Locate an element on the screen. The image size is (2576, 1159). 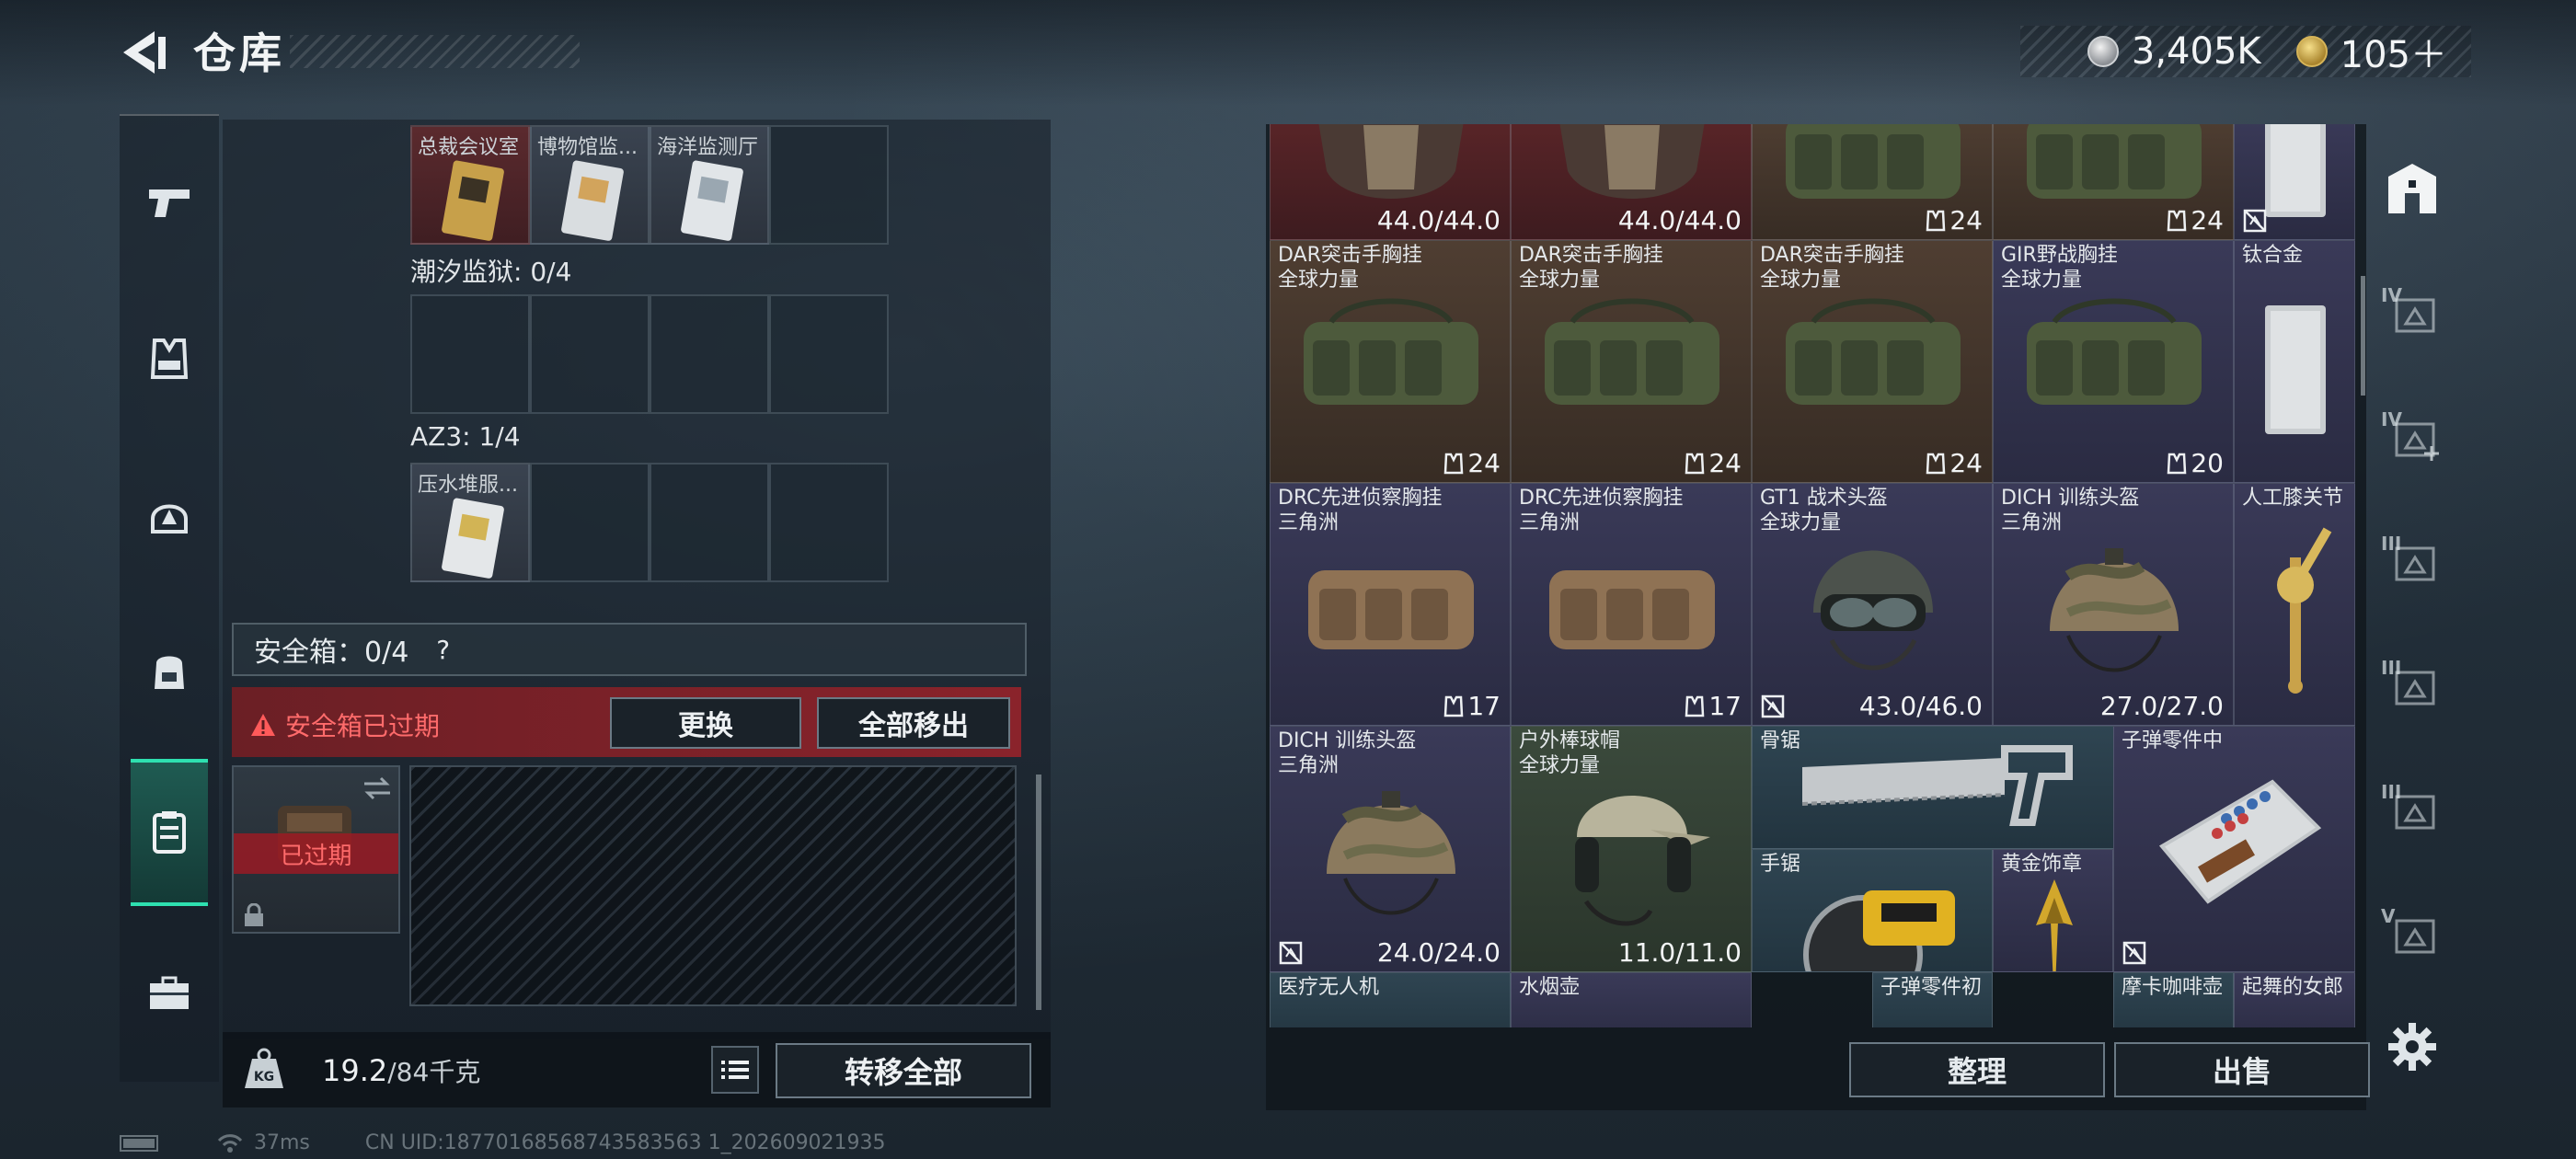
help-icon: ? is located at coordinates (443, 650).